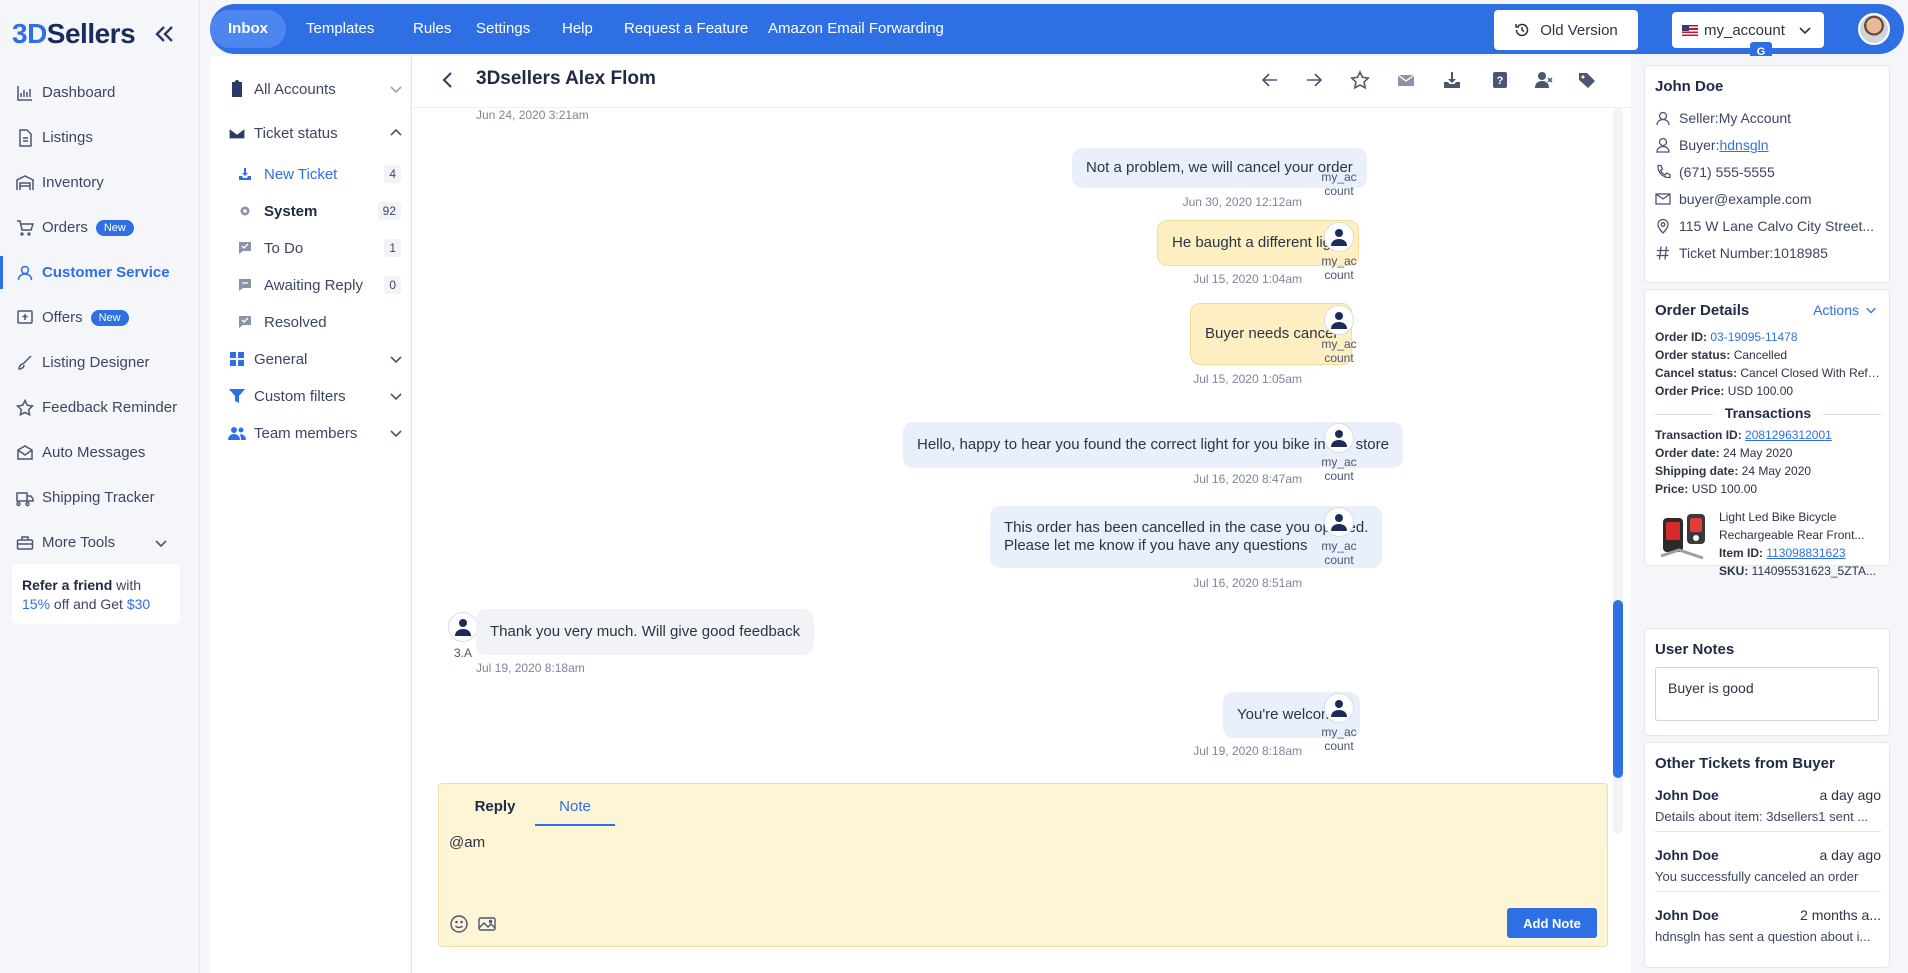  I want to click on transaction-id-row: Transaction ID: 2081296312001, so click(1743, 435).